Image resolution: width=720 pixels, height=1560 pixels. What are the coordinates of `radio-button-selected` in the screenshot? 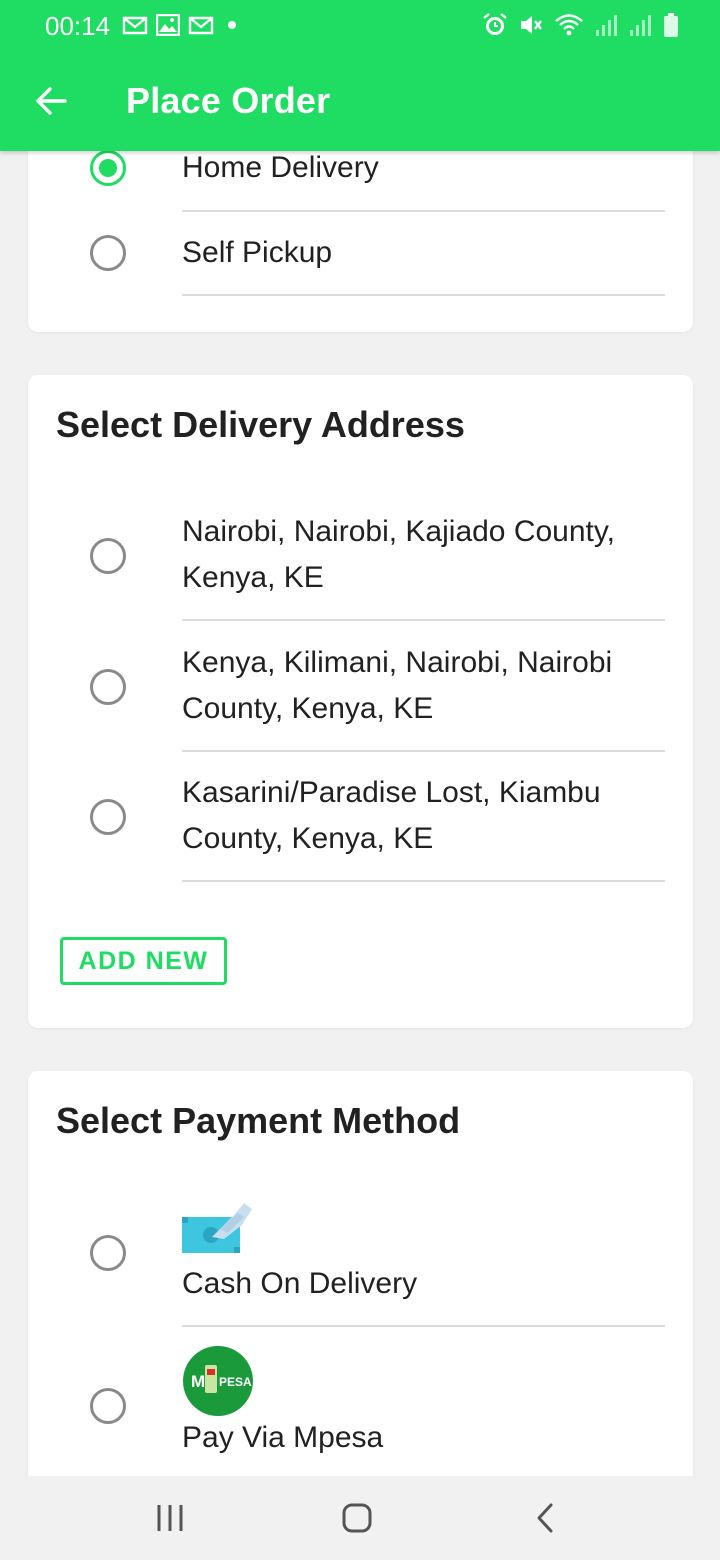 It's located at (108, 168).